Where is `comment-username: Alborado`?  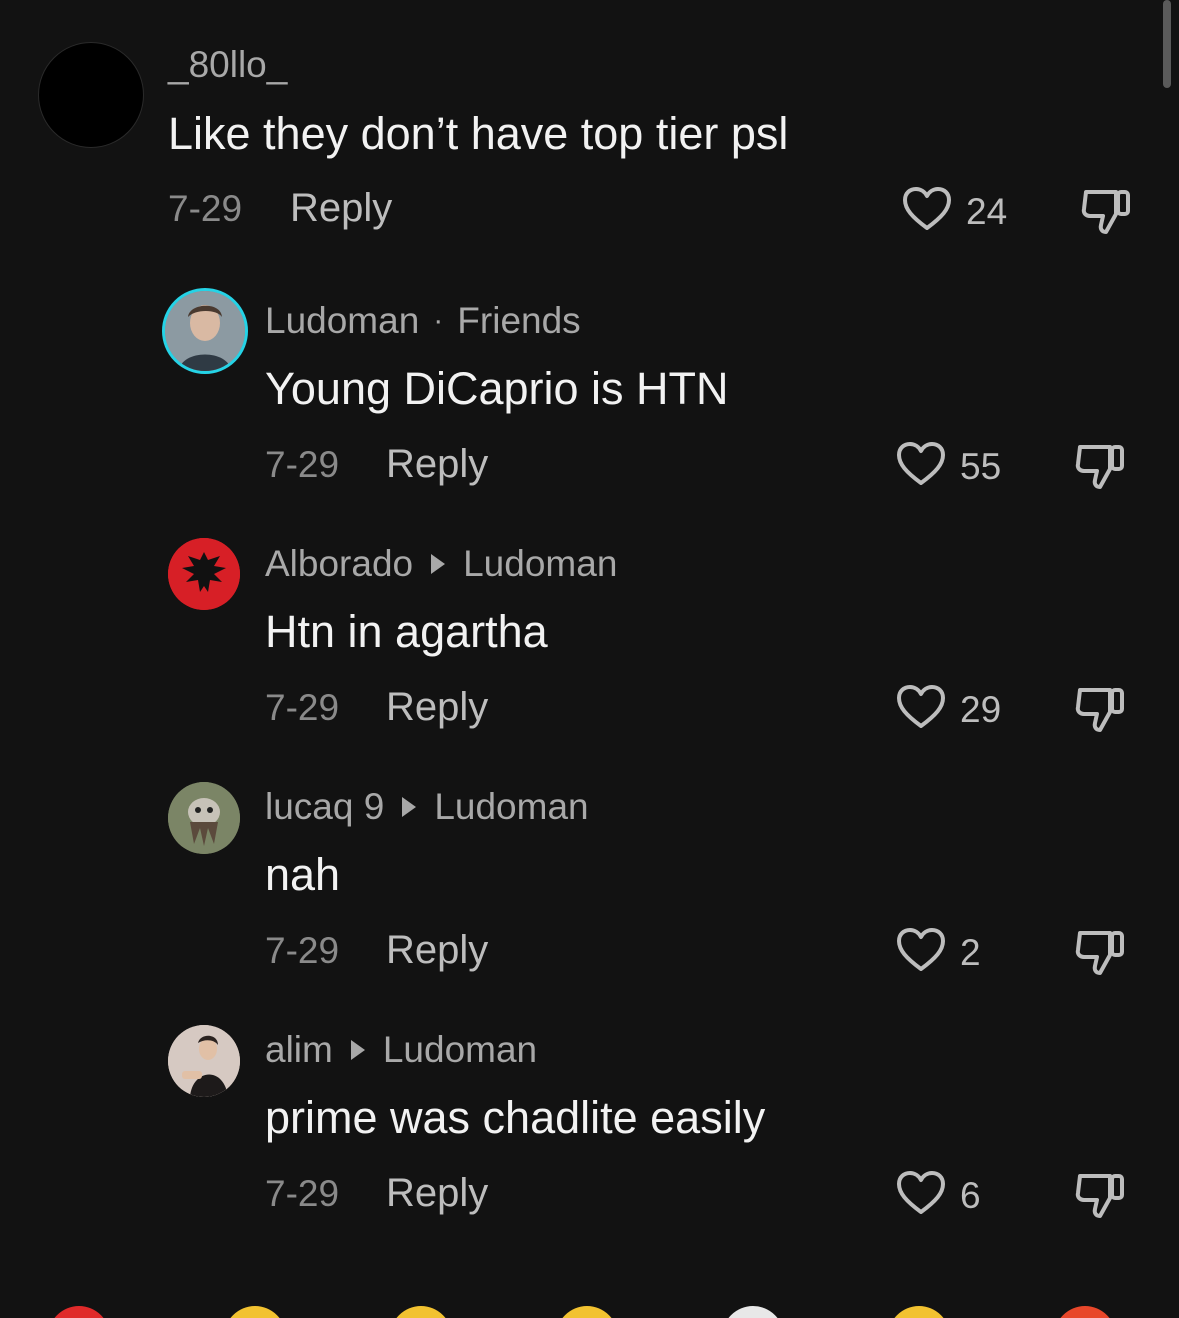 comment-username: Alborado is located at coordinates (339, 564).